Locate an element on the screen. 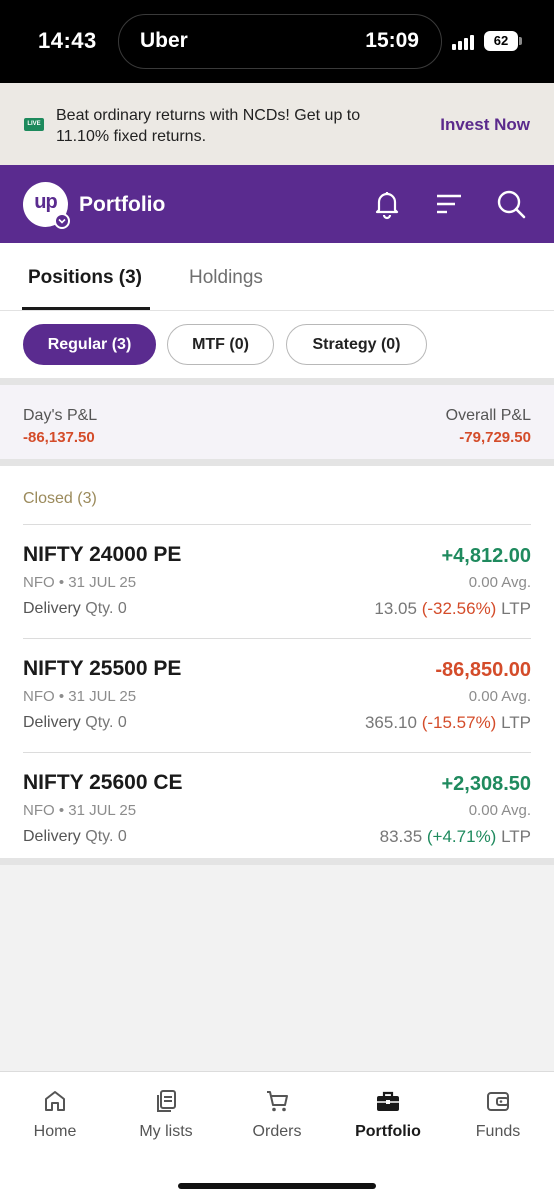 The height and width of the screenshot is (1200, 554). status-time: 14:43 is located at coordinates (67, 40).